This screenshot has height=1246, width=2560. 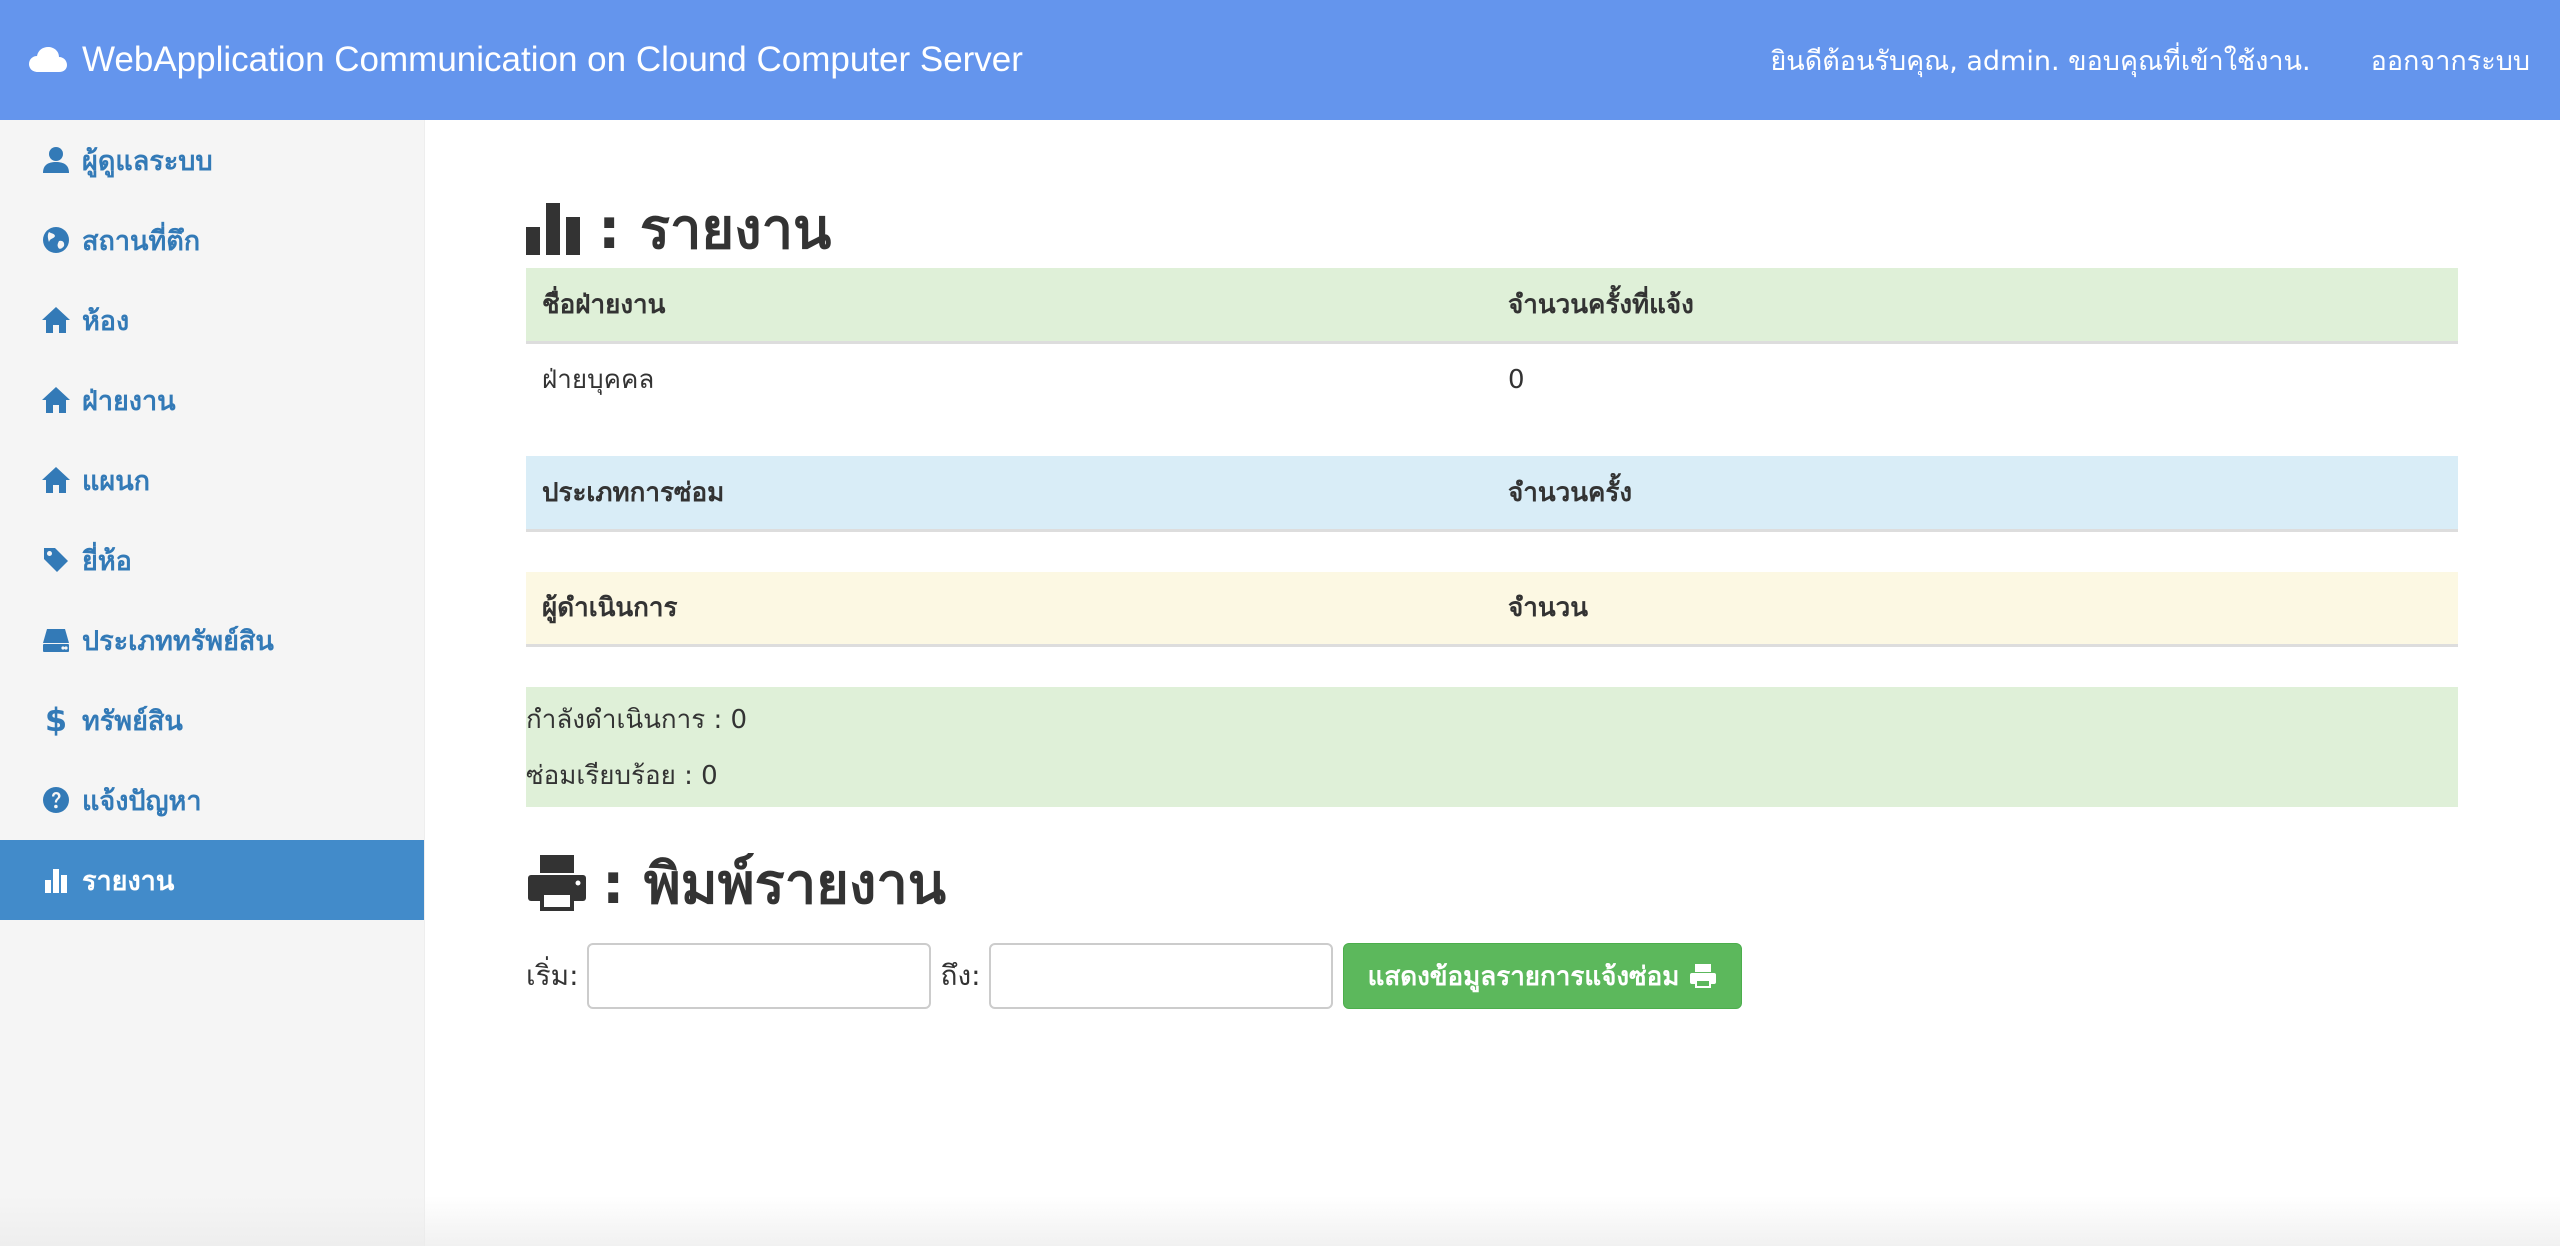 I want to click on print-heading-text: : พิมพ์รายงาน, so click(x=774, y=884).